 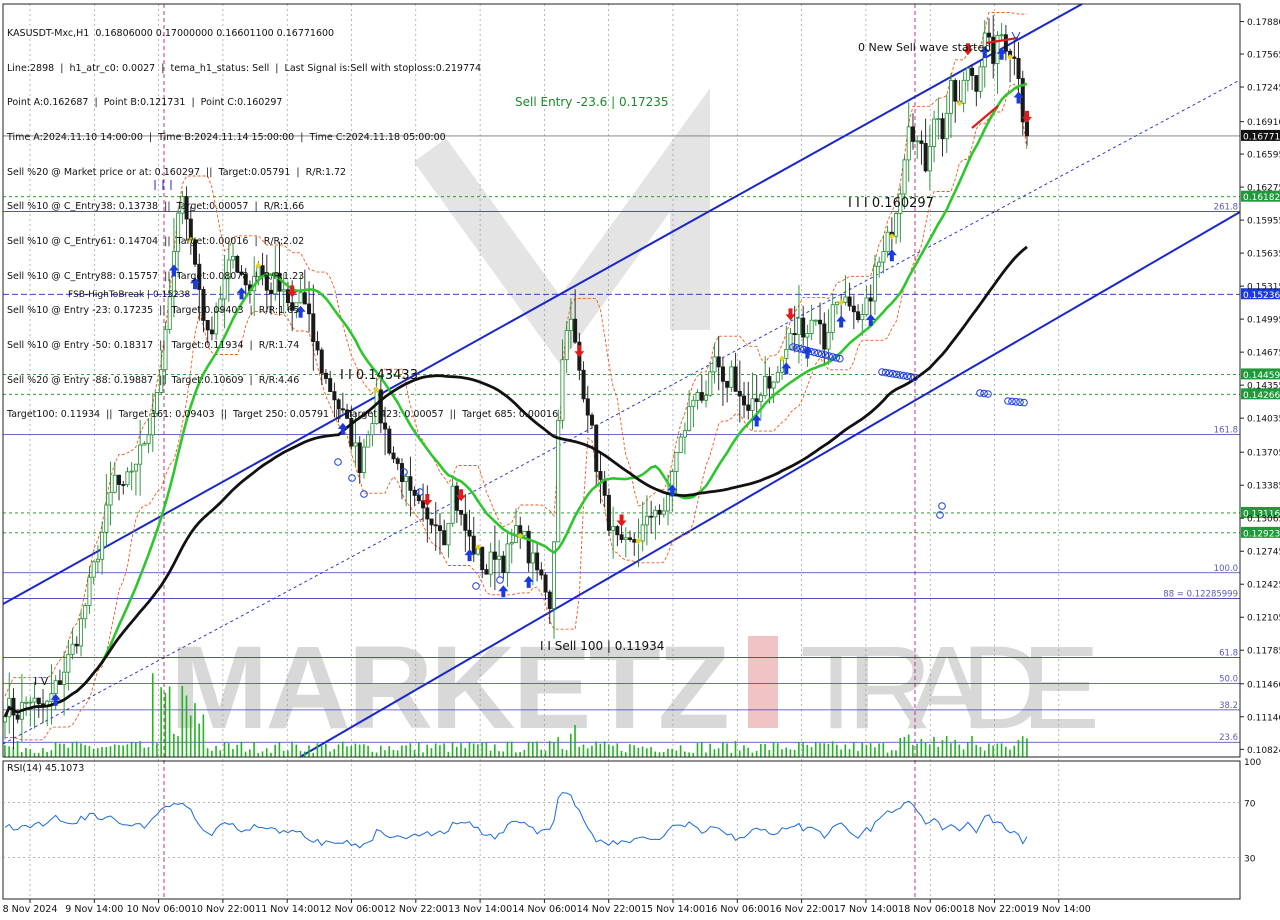 I want to click on x-tick-label: 12 Nov 06:00, so click(x=351, y=909).